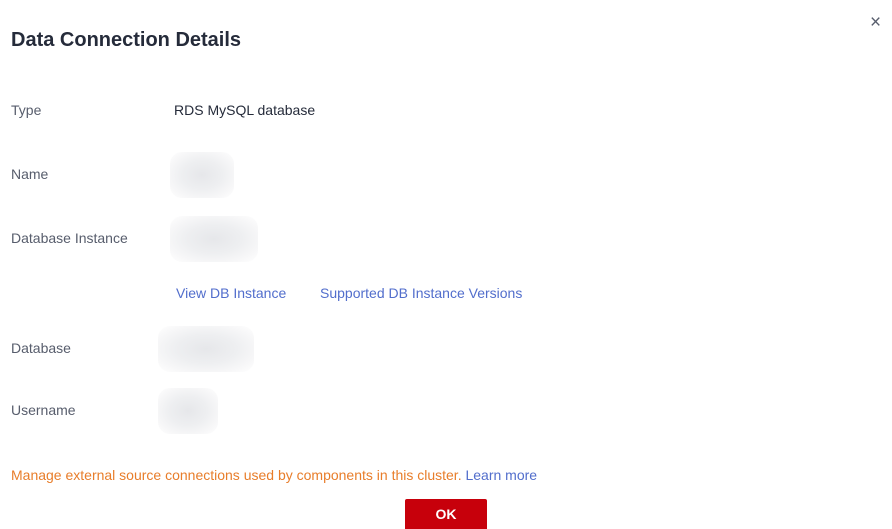  I want to click on view-db-instance-link: View DB Instance, so click(231, 293).